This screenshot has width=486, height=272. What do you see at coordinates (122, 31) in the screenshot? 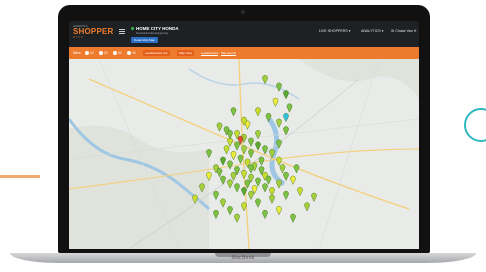
I see `hamburger-menu-icon` at bounding box center [122, 31].